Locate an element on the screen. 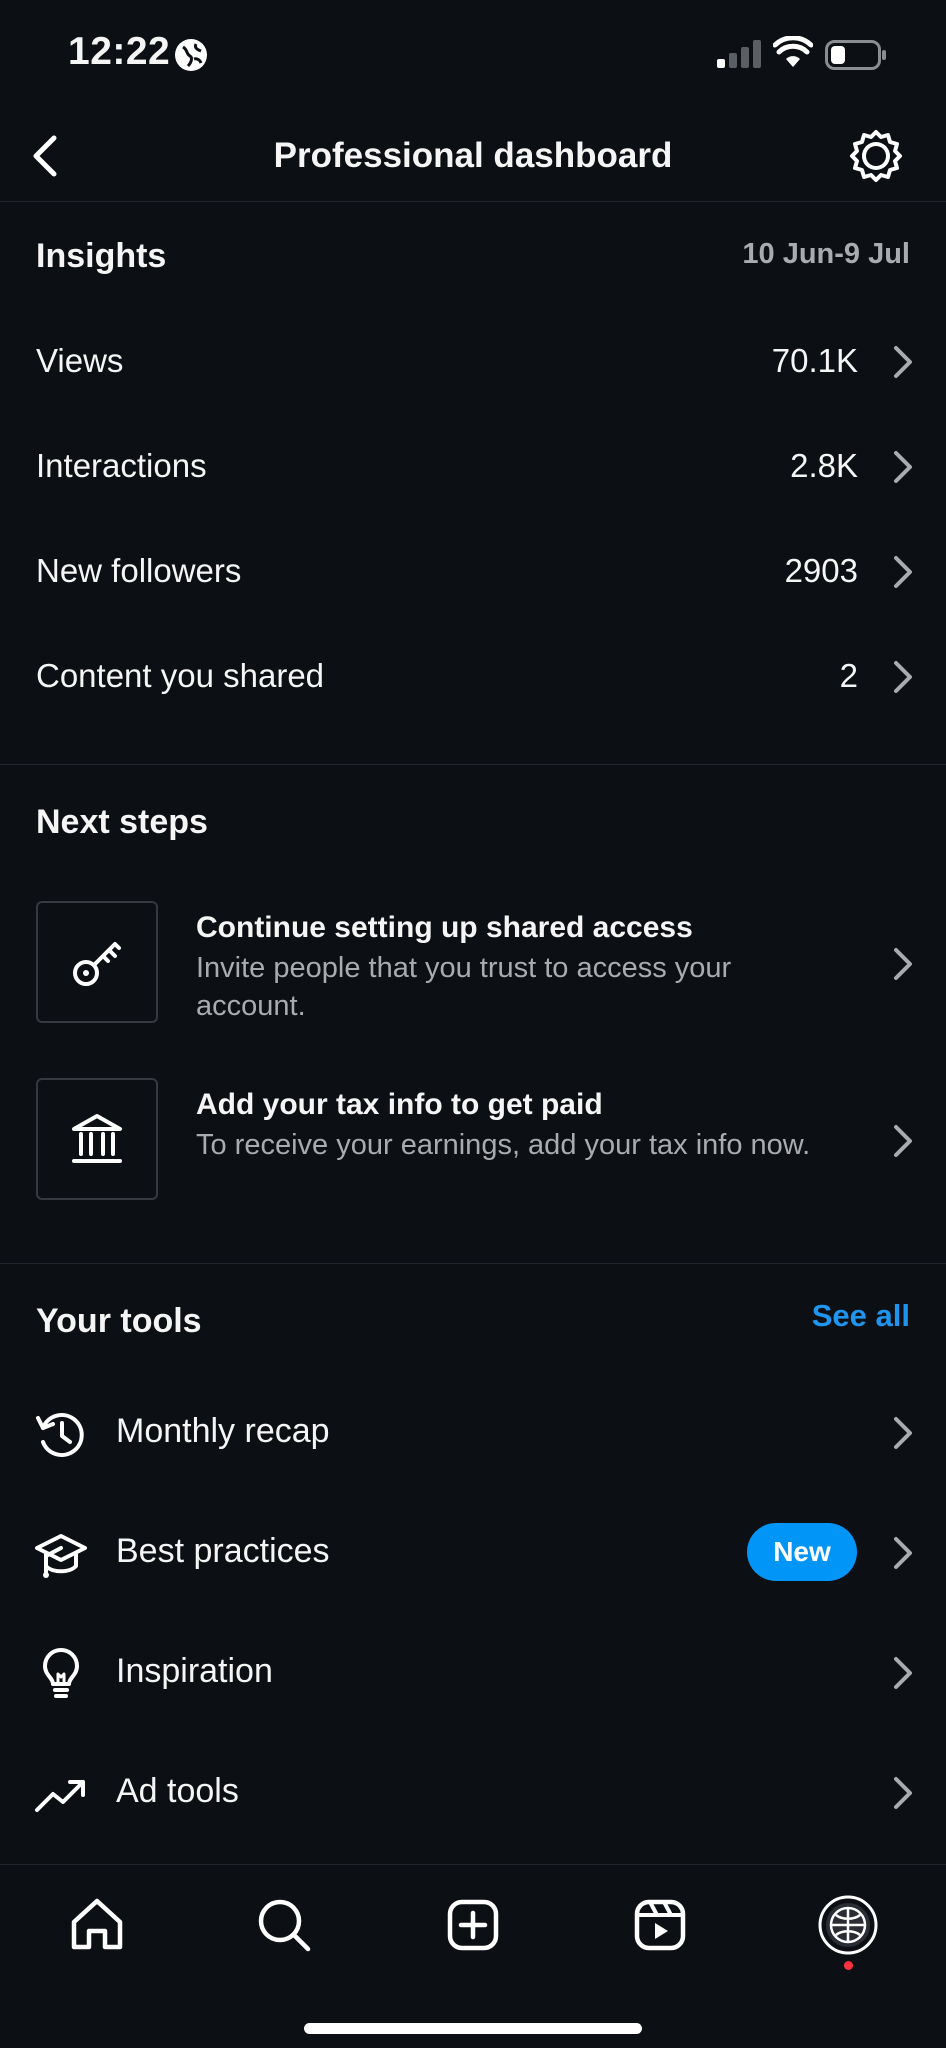  your-tools-title: Your tools is located at coordinates (119, 1321).